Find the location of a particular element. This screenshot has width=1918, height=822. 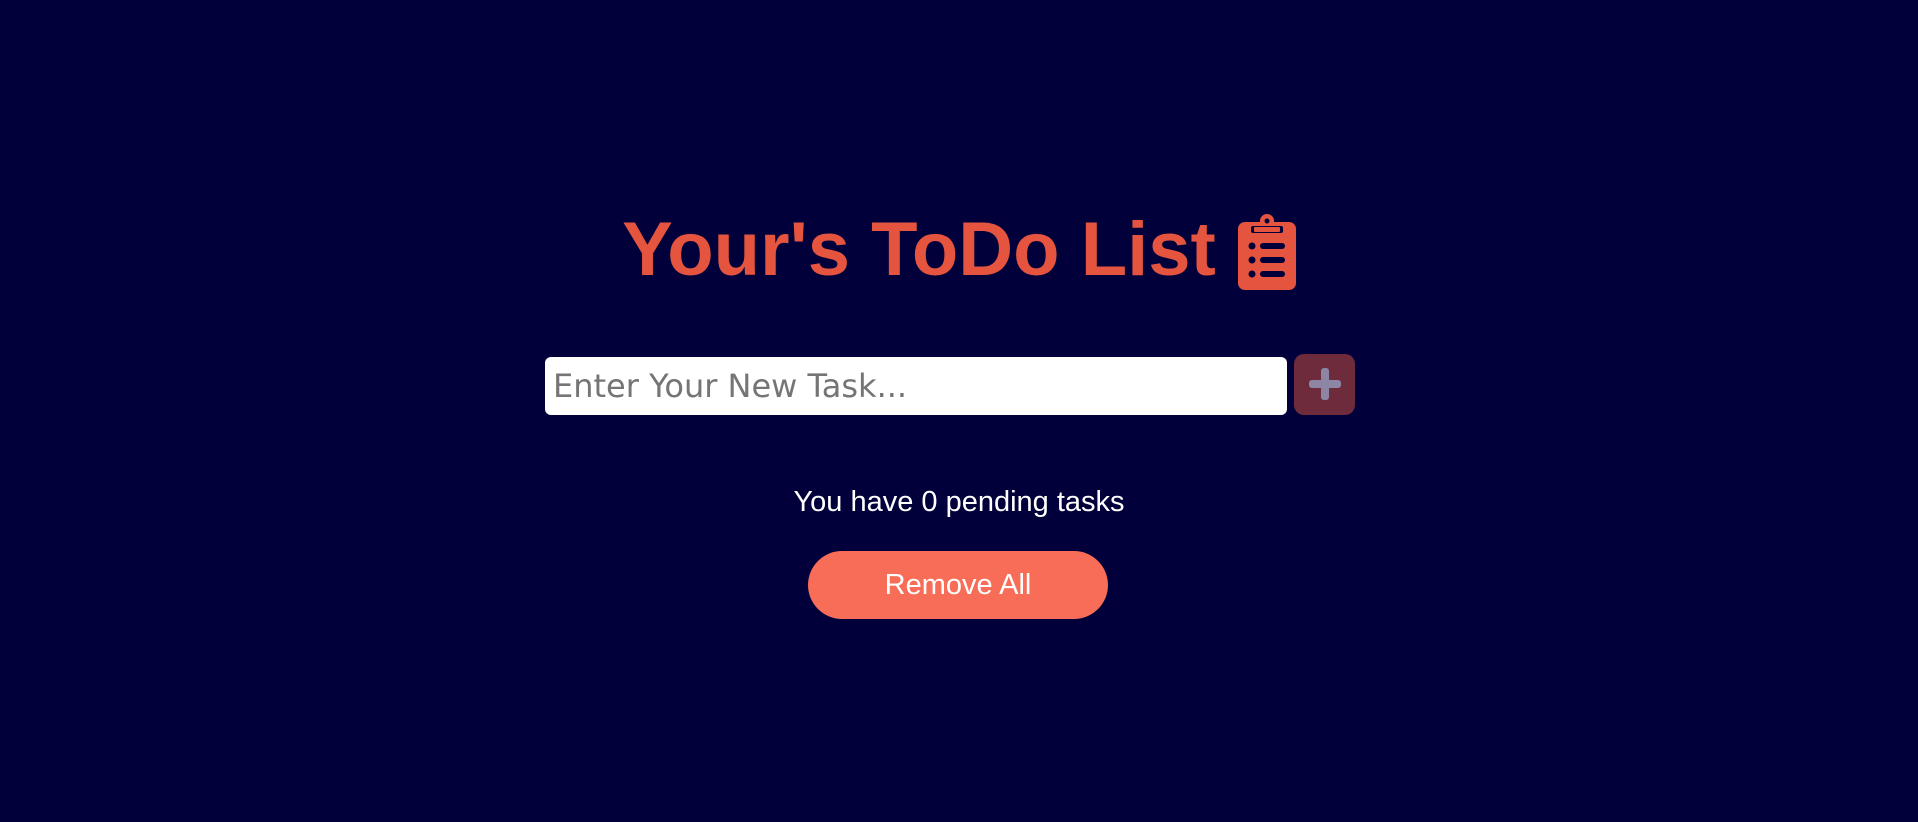

clipboard-list-icon is located at coordinates (1266, 252).